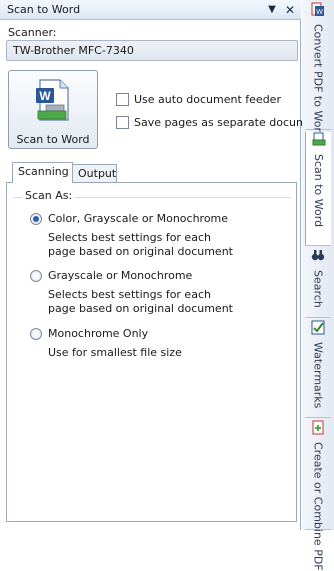  What do you see at coordinates (44, 9) in the screenshot?
I see `panel-title: Scan to Word` at bounding box center [44, 9].